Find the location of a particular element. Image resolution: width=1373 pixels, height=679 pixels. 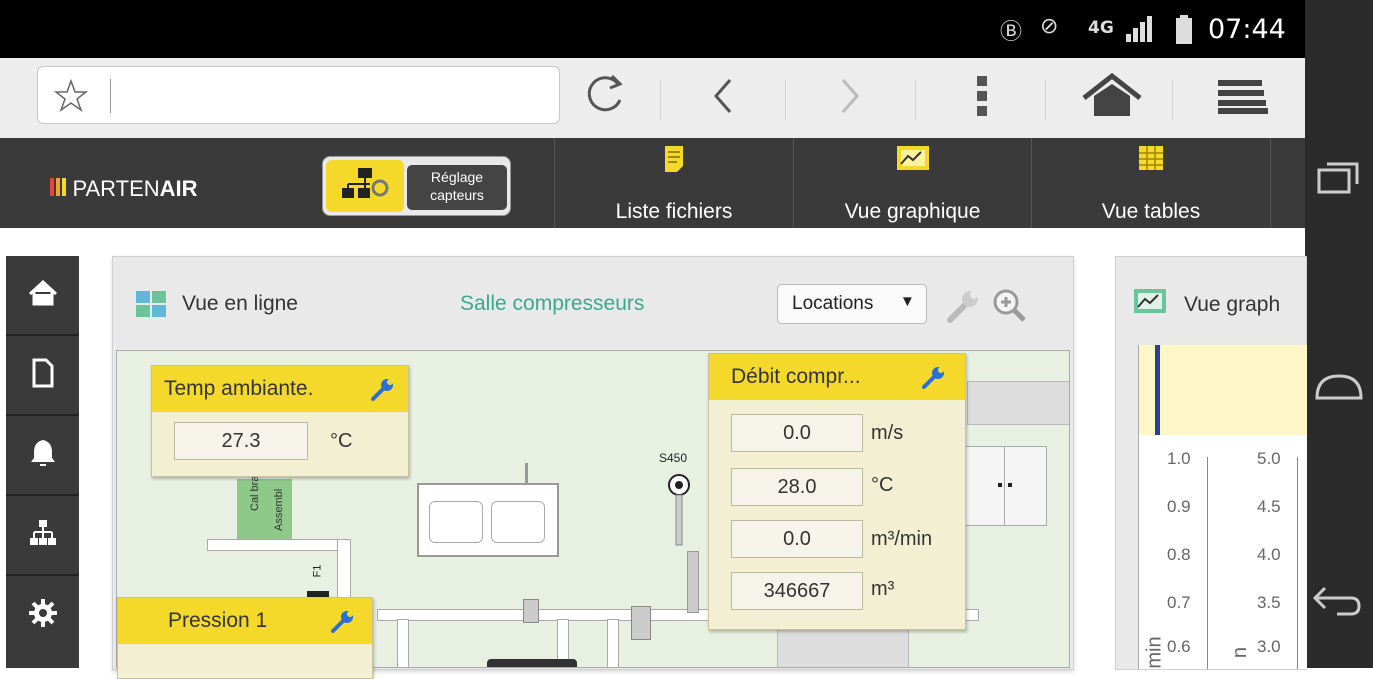

tick-label: 3.0 is located at coordinates (1269, 646).